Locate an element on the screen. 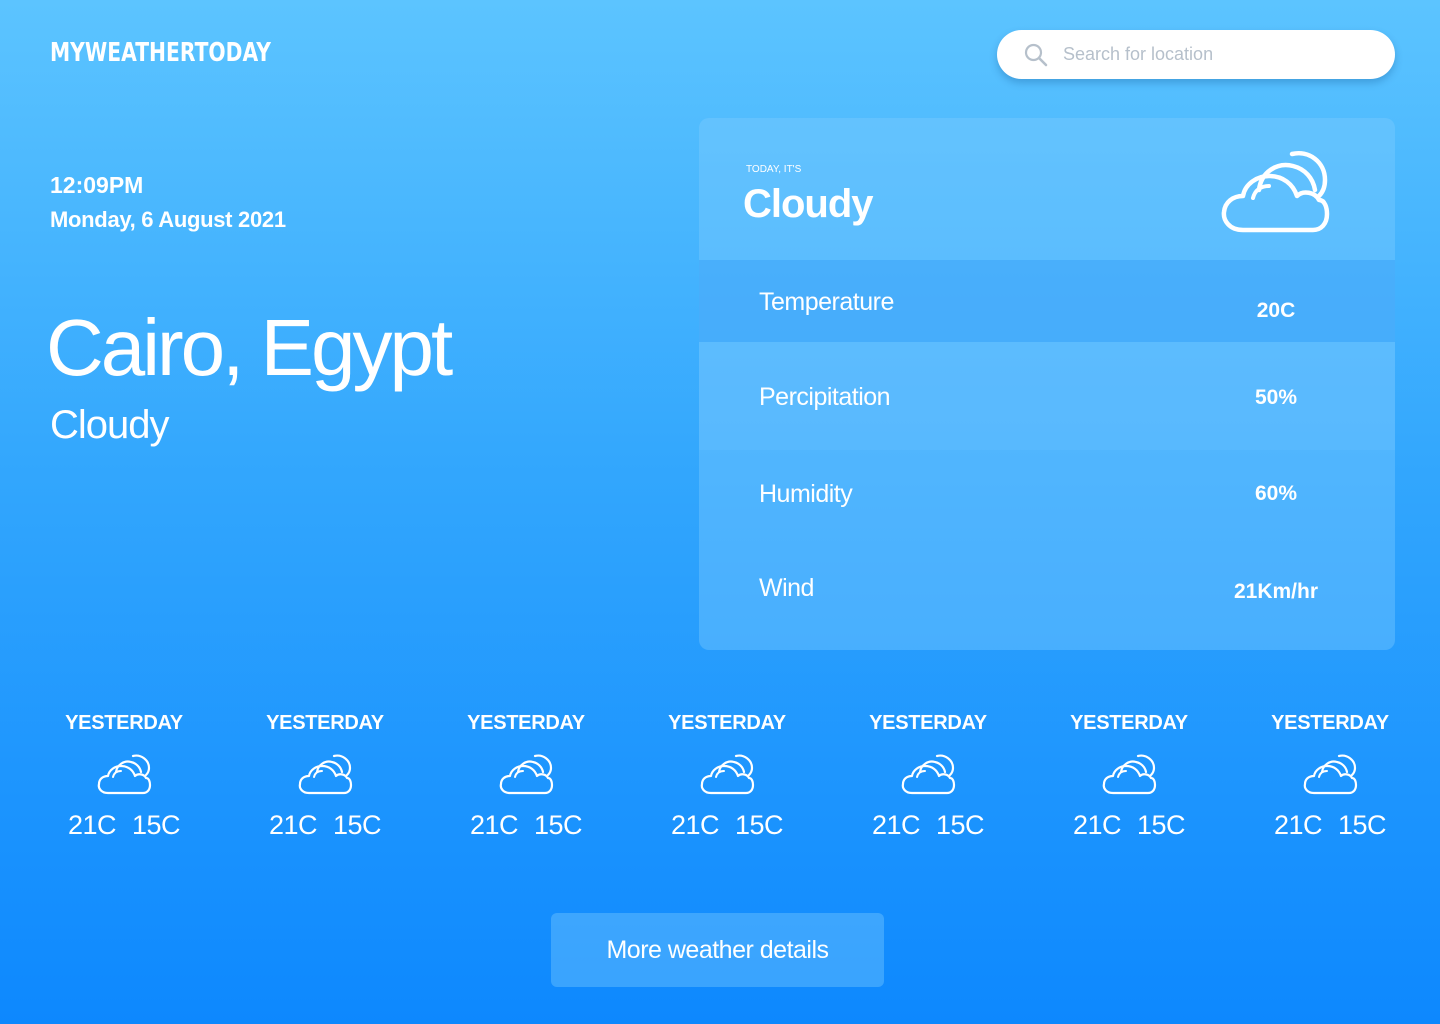 Image resolution: width=1440 pixels, height=1024 pixels. stat-label: Percipitation is located at coordinates (825, 397).